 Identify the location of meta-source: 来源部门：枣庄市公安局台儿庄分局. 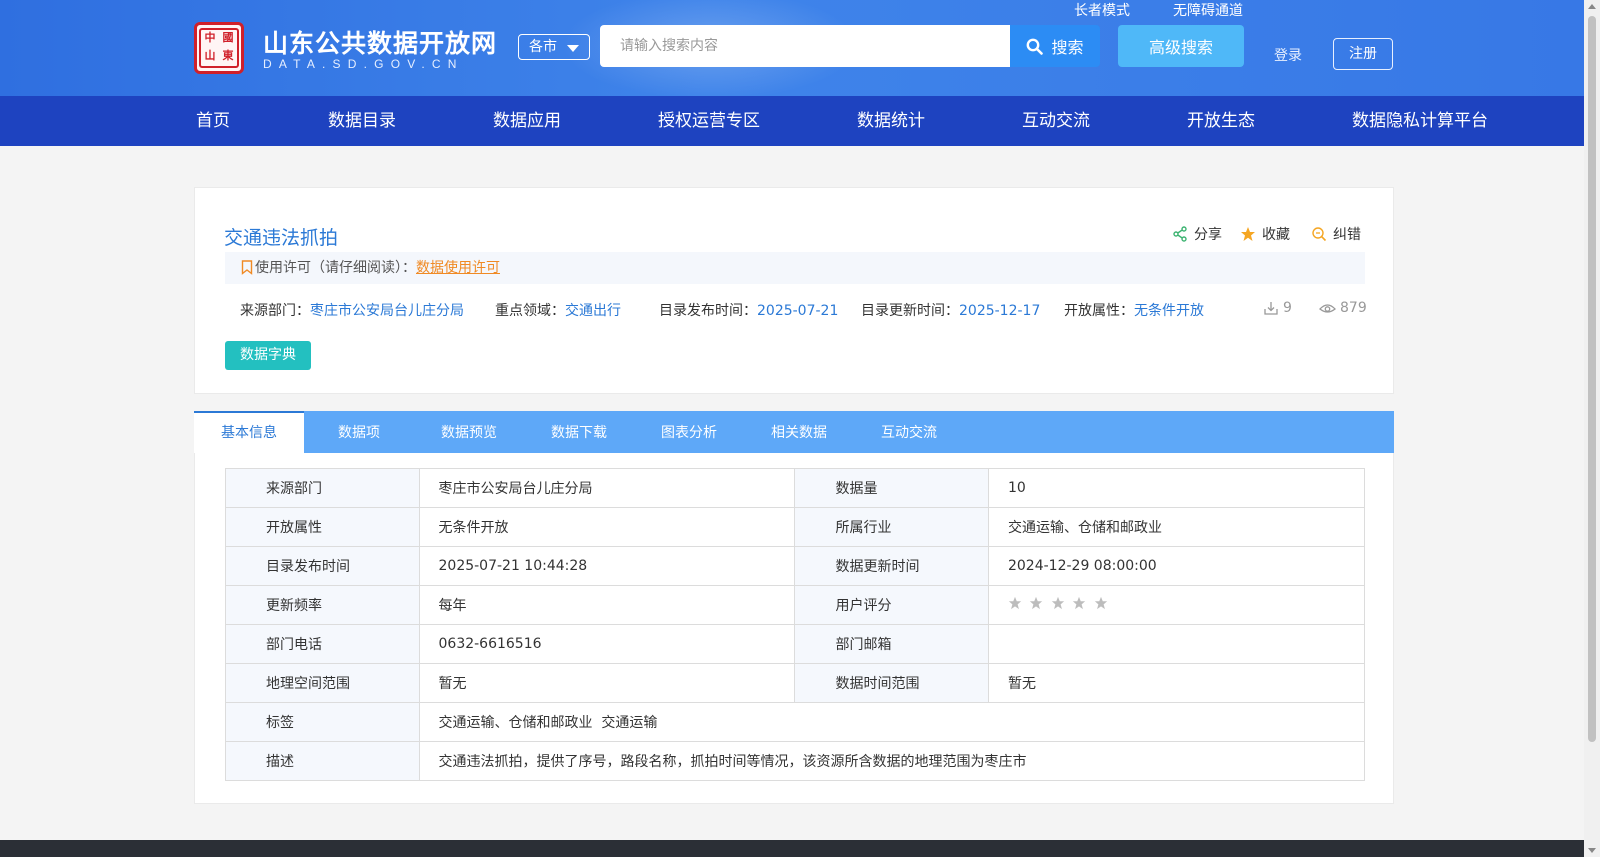
(352, 310).